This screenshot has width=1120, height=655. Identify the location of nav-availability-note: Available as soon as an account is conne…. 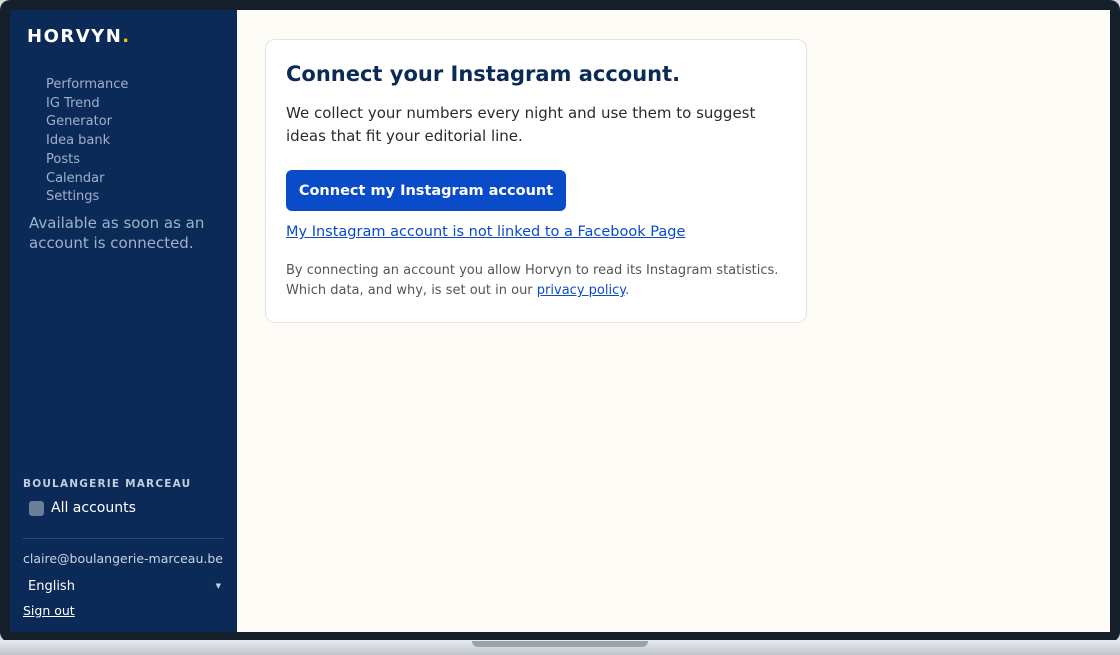
(117, 233).